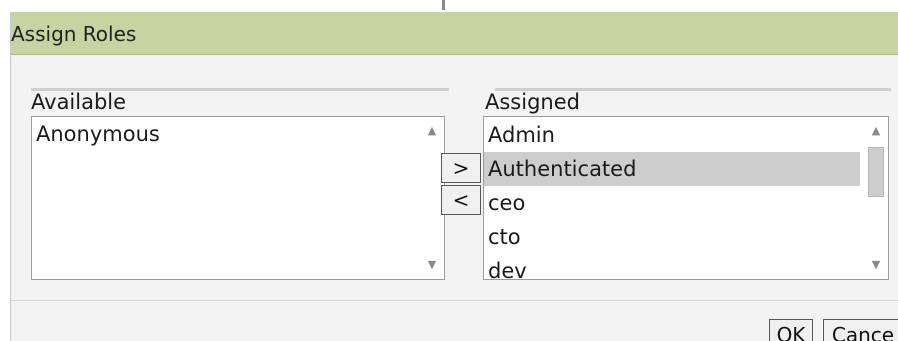  What do you see at coordinates (454, 300) in the screenshot?
I see `footer-divider` at bounding box center [454, 300].